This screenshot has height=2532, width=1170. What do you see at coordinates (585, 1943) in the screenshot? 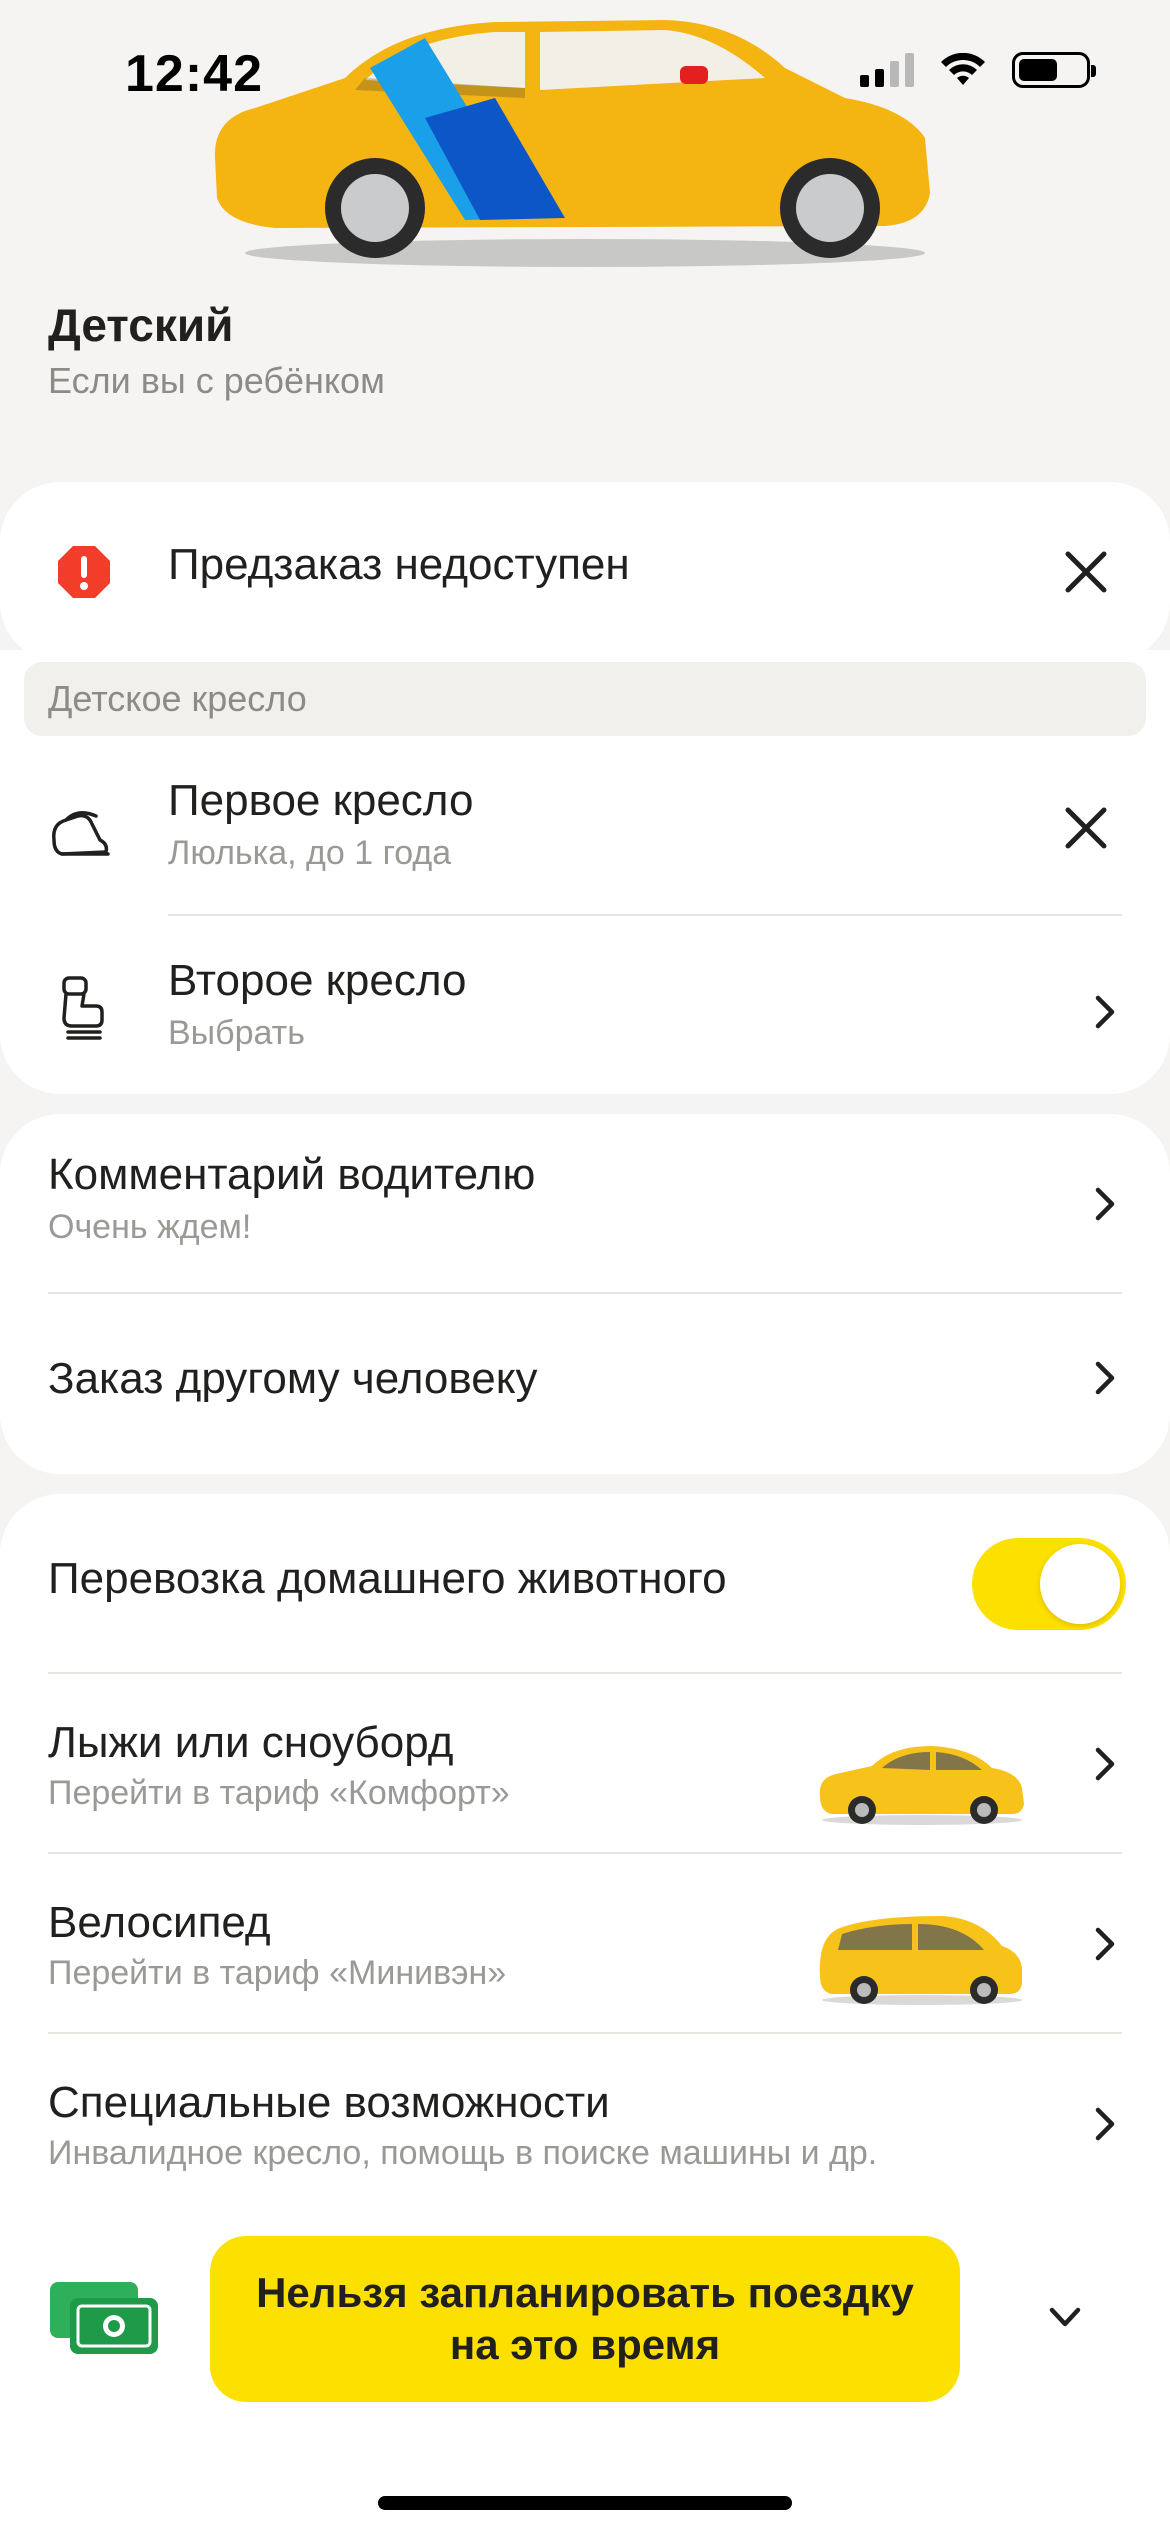
I see `bicycle-row: Велосипед Перейти в тариф «Минивэн»` at bounding box center [585, 1943].